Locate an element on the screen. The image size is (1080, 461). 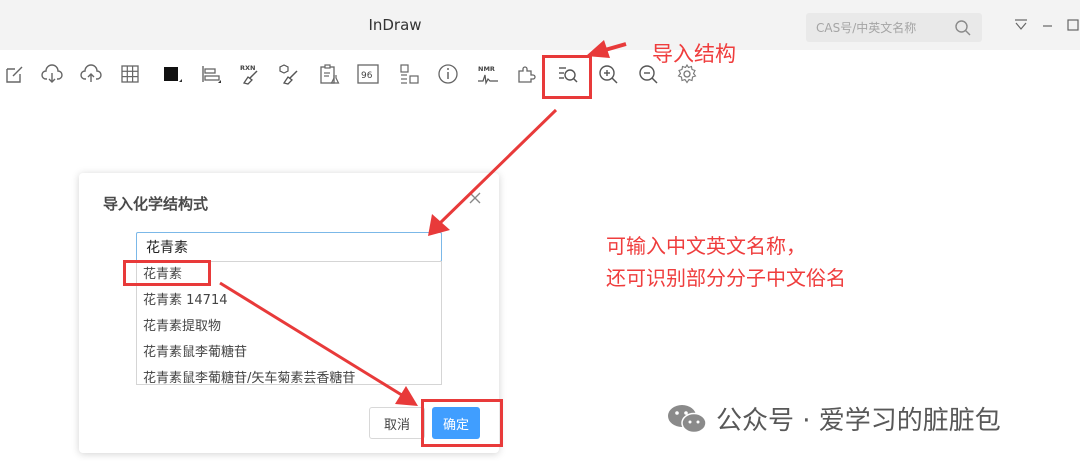
wechat-icon is located at coordinates (687, 418).